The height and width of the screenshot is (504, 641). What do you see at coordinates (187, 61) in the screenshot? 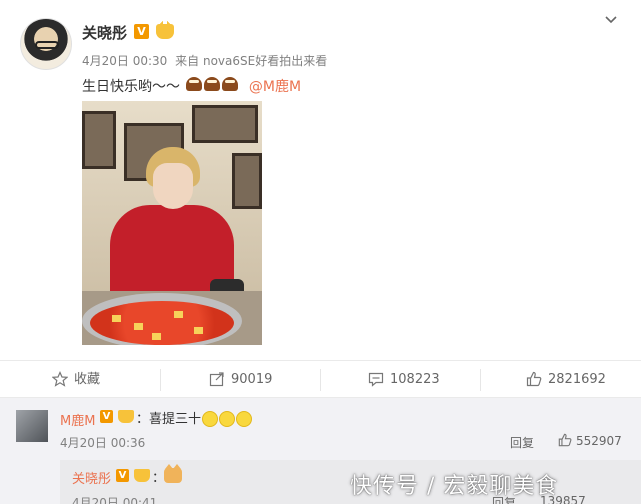
I see `source-prefix: 来自` at bounding box center [187, 61].